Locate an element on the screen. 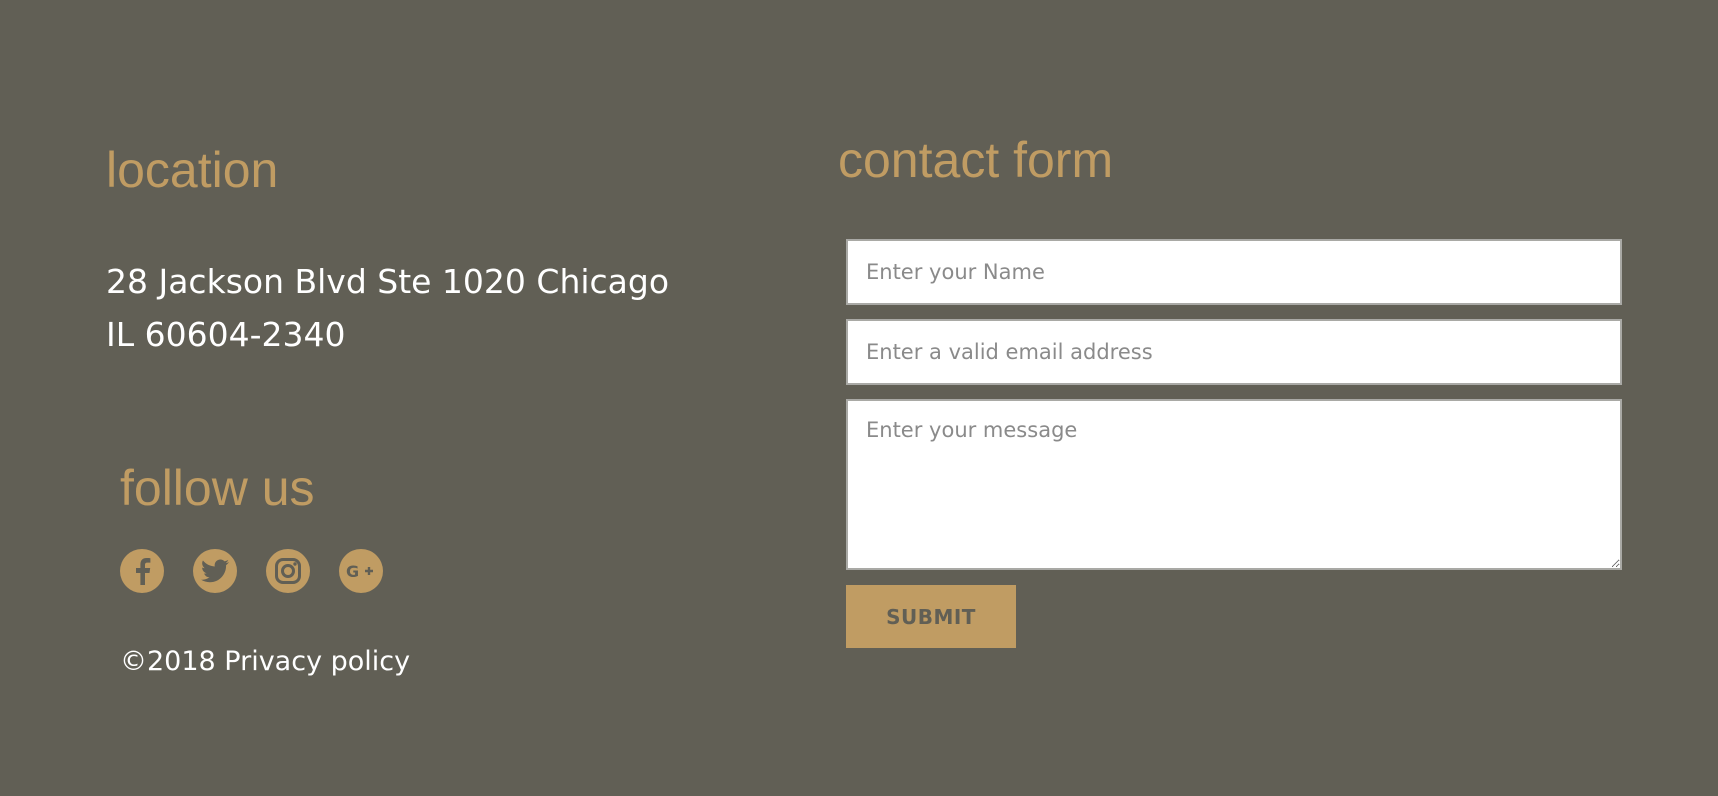 This screenshot has height=796, width=1718. contact-form-heading: contact form is located at coordinates (976, 160).